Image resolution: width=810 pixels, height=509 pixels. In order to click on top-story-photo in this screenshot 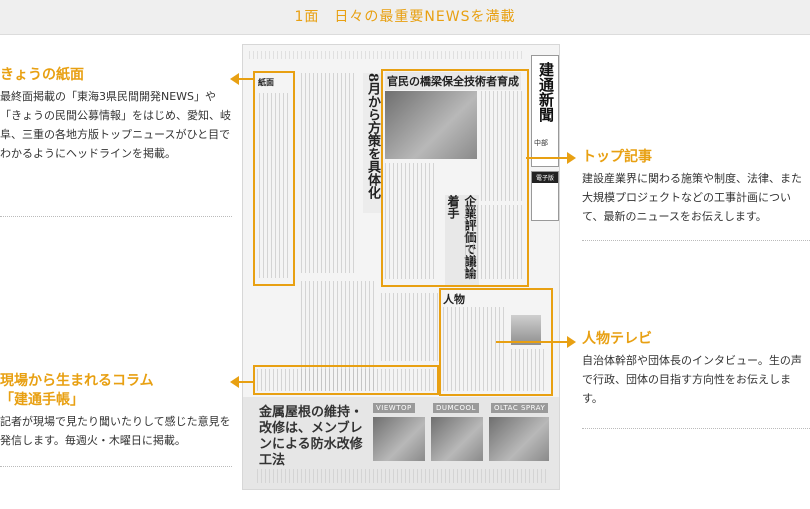, I will do `click(431, 125)`.